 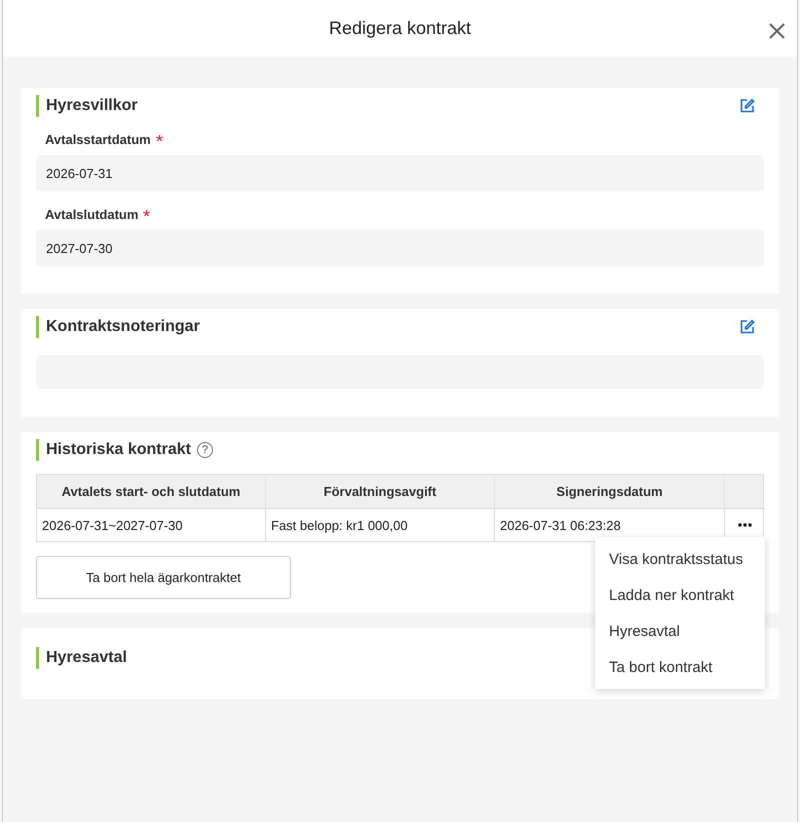 What do you see at coordinates (380, 491) in the screenshot?
I see `column-header: Förvaltningsavgift` at bounding box center [380, 491].